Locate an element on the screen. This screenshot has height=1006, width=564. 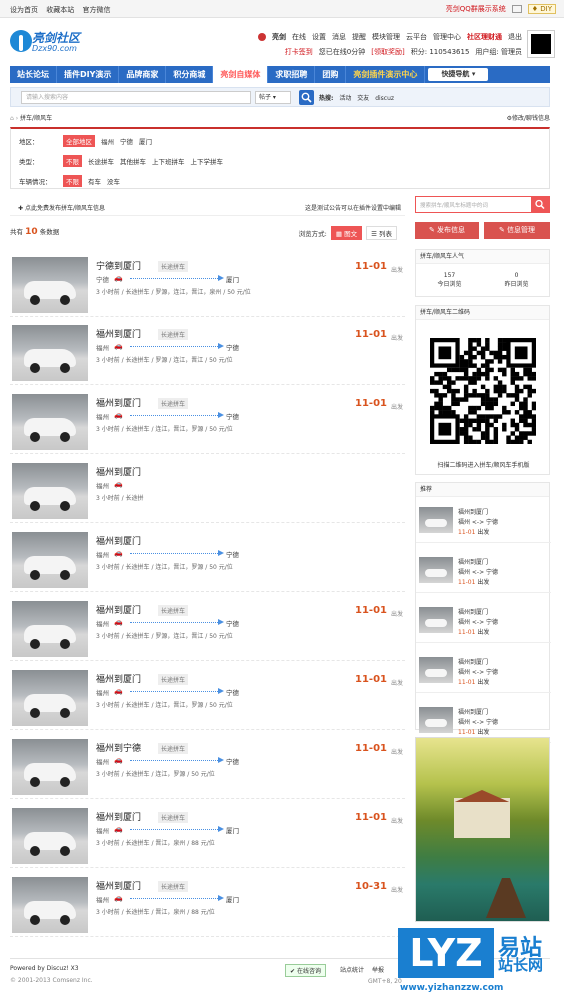
avatar is located at coordinates (262, 37).